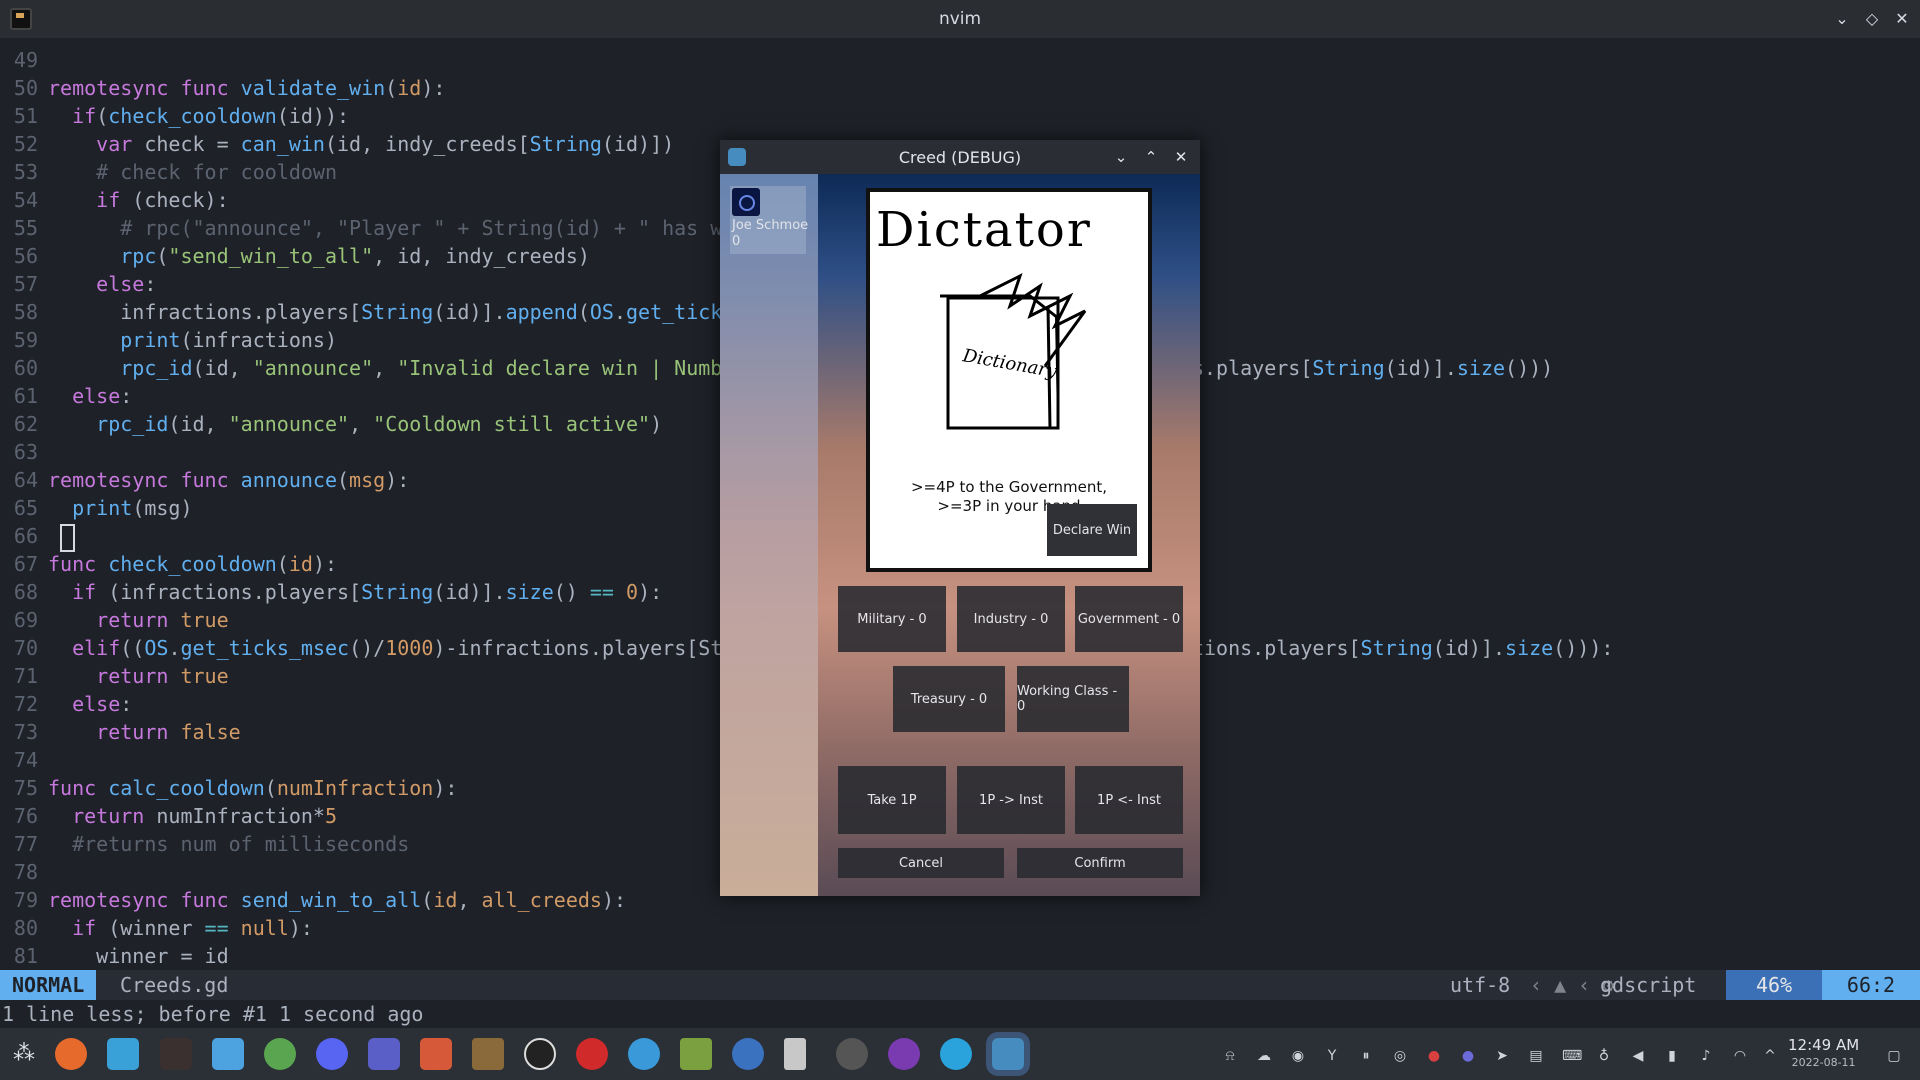 This screenshot has width=1920, height=1080. Describe the element at coordinates (1151, 157) in the screenshot. I see `maximize-icon: ⌃` at that location.